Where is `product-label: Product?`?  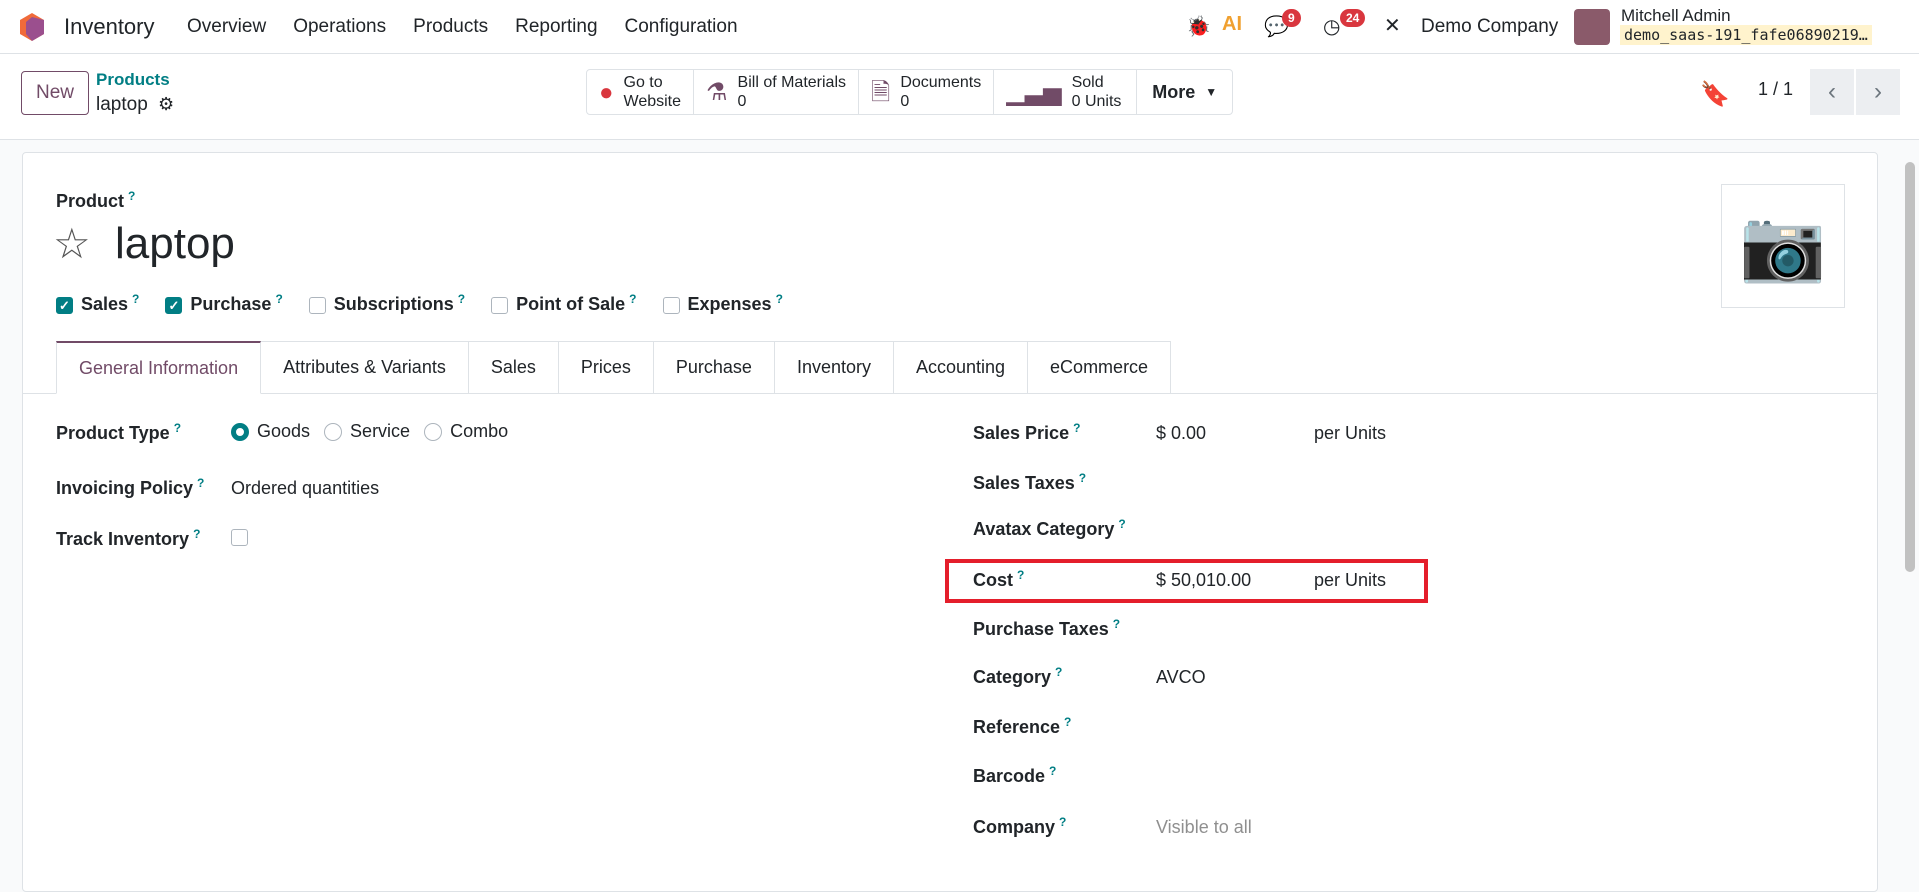 product-label: Product? is located at coordinates (96, 200).